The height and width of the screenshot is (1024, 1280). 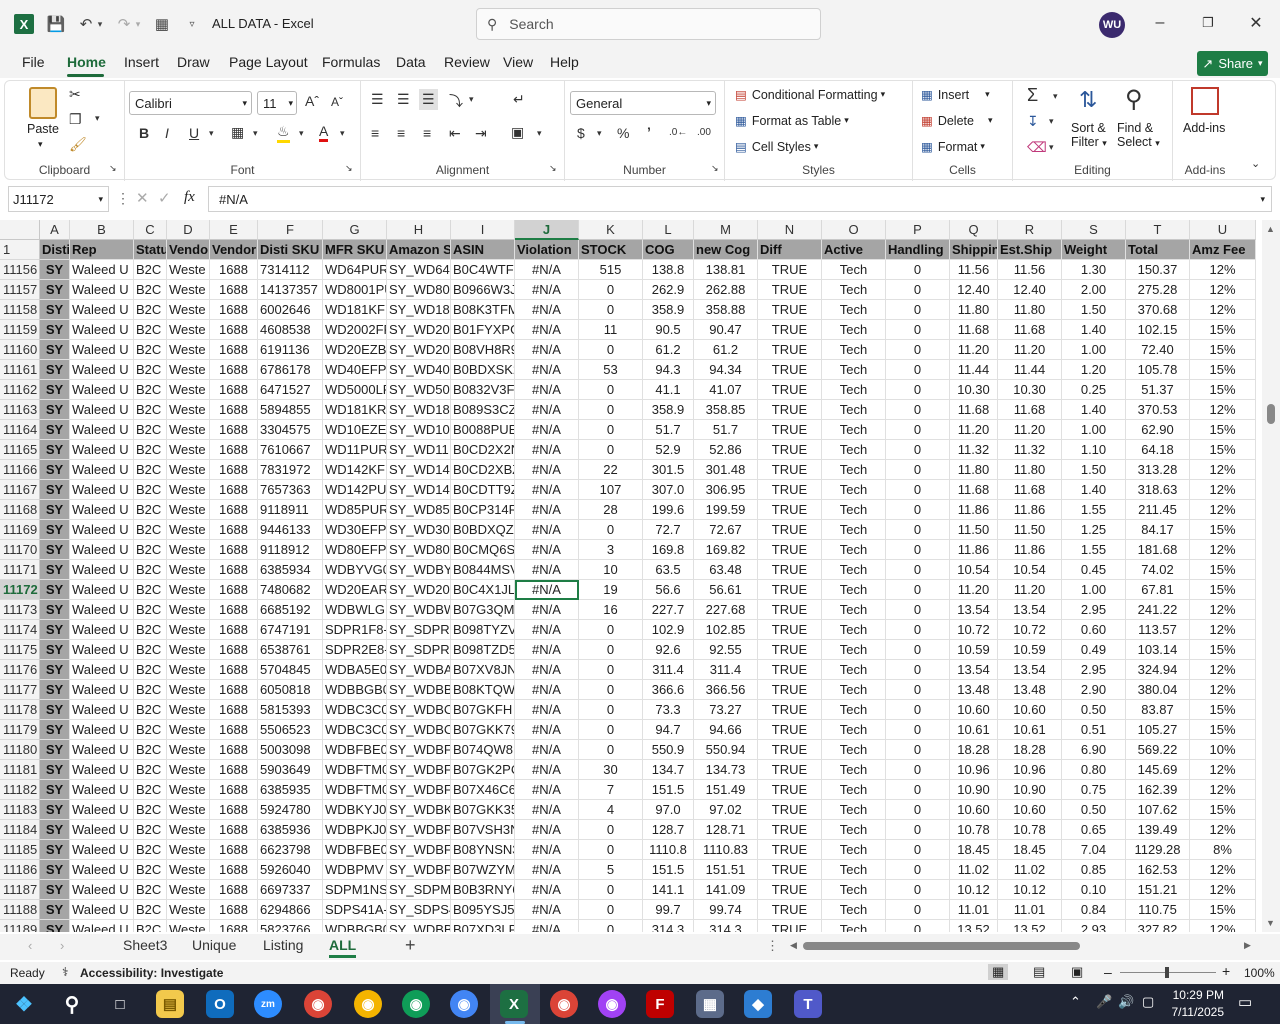 What do you see at coordinates (1094, 810) in the screenshot?
I see `table-cell: 0.50` at bounding box center [1094, 810].